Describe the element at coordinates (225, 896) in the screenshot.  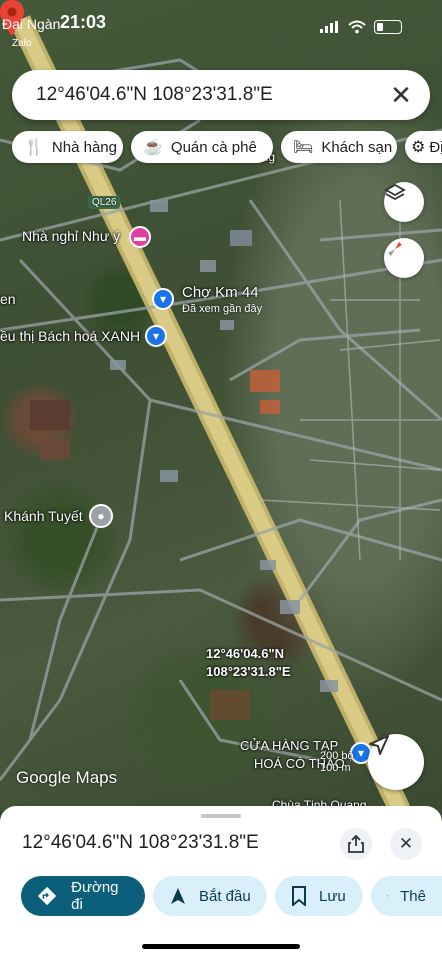
I see `start-label: Bắt đầu` at that location.